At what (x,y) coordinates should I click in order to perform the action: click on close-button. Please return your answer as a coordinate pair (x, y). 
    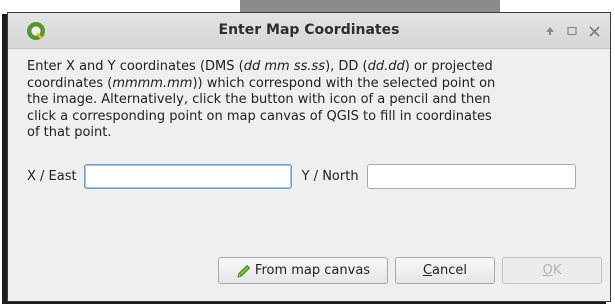
    Looking at the image, I should click on (594, 31).